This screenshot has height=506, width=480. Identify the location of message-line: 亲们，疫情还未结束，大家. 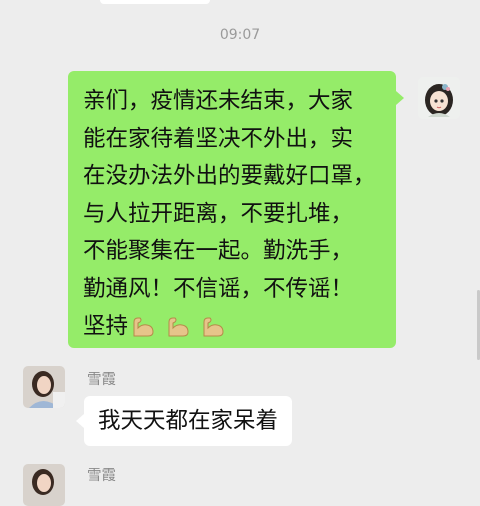
(218, 101).